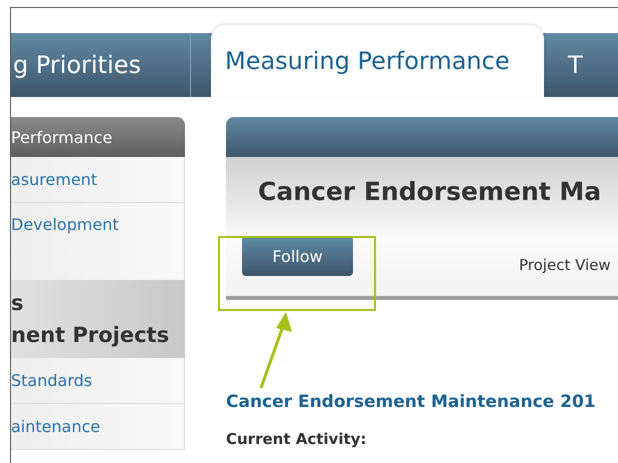 The height and width of the screenshot is (463, 618). I want to click on current-activity-label: Current Activity:, so click(297, 439).